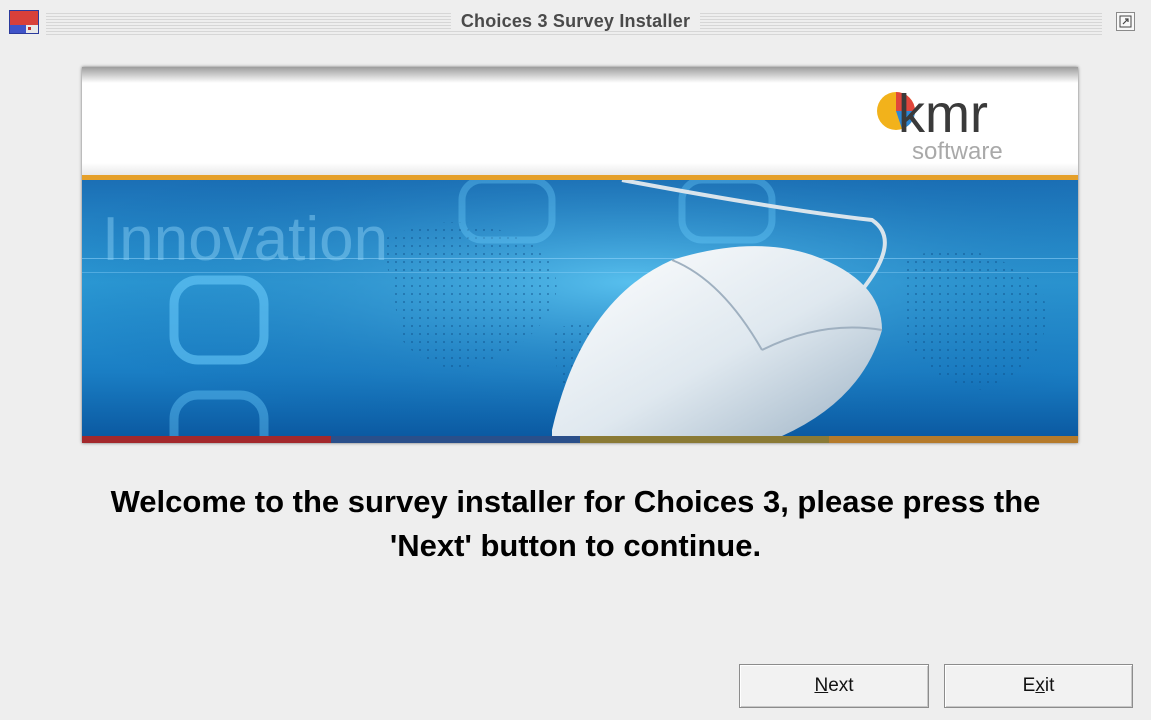  Describe the element at coordinates (575, 545) in the screenshot. I see `welcome-line-2: 'Next' button to continue.` at that location.